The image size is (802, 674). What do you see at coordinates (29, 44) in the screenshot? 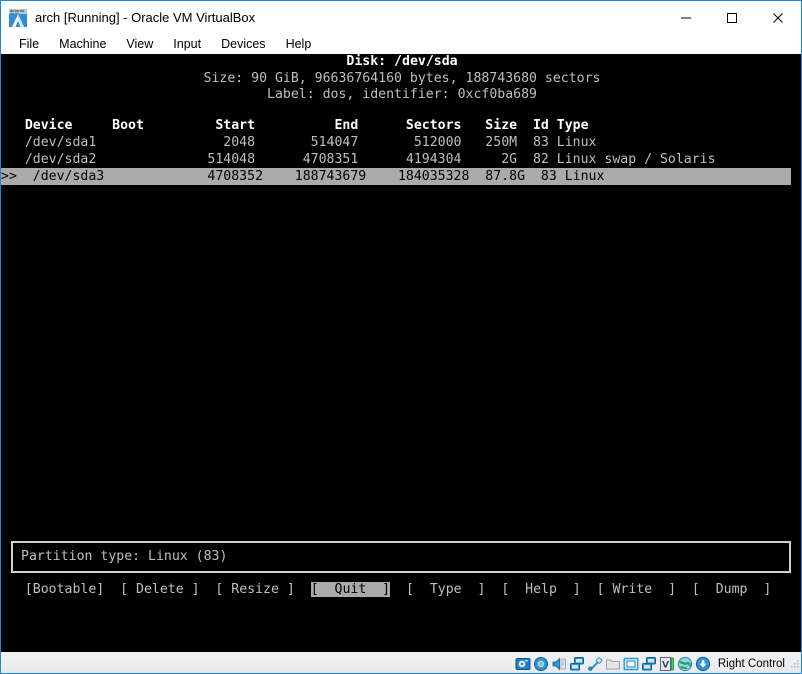
I see `menu-item-file: File` at bounding box center [29, 44].